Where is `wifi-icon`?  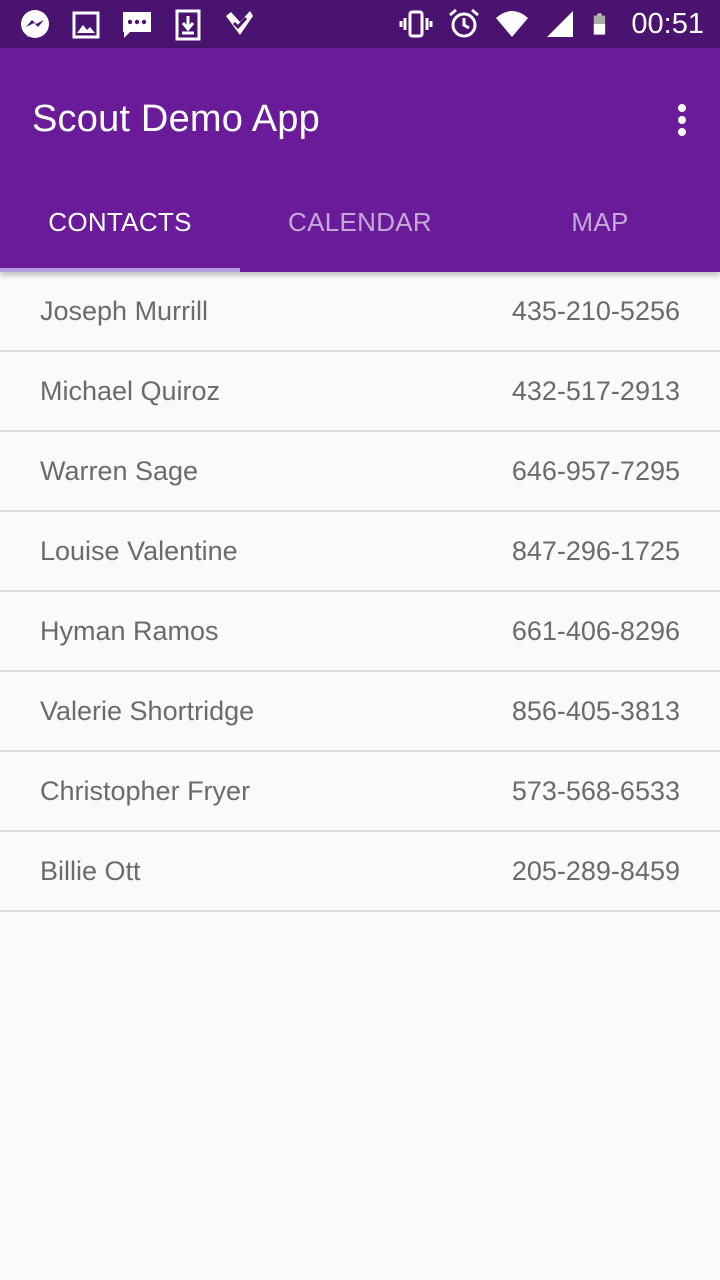
wifi-icon is located at coordinates (512, 24).